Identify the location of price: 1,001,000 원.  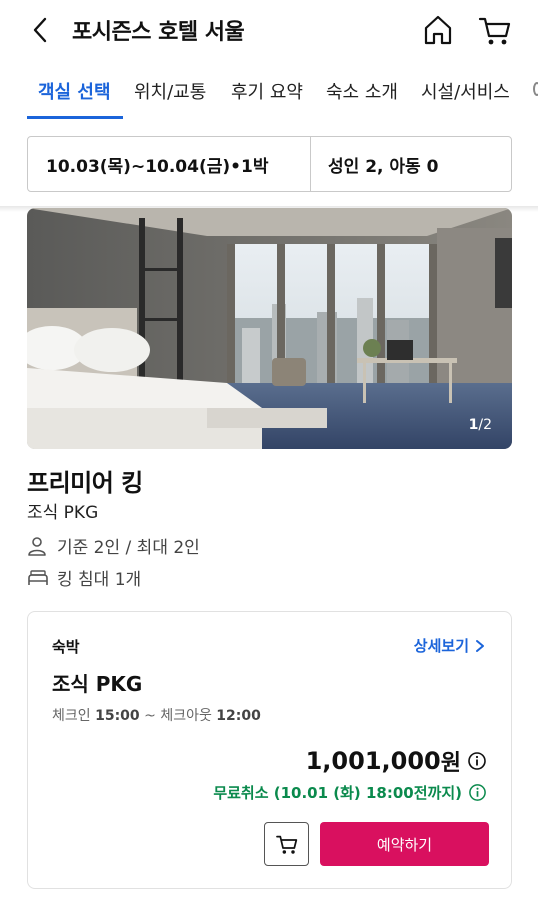
(396, 761).